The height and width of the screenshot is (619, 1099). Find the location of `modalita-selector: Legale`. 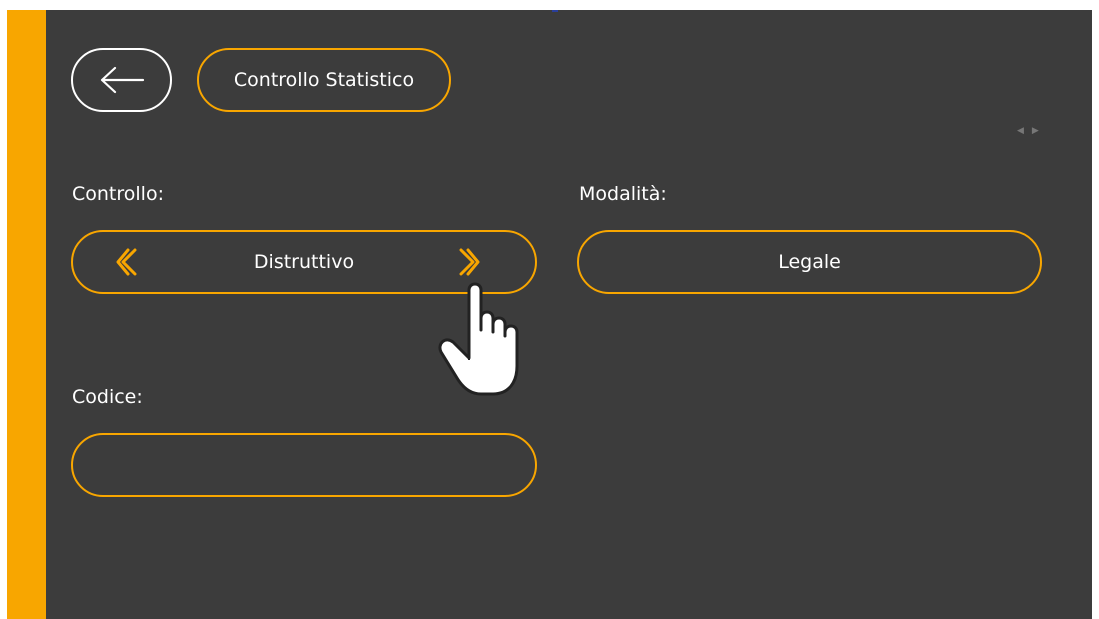

modalita-selector: Legale is located at coordinates (809, 262).